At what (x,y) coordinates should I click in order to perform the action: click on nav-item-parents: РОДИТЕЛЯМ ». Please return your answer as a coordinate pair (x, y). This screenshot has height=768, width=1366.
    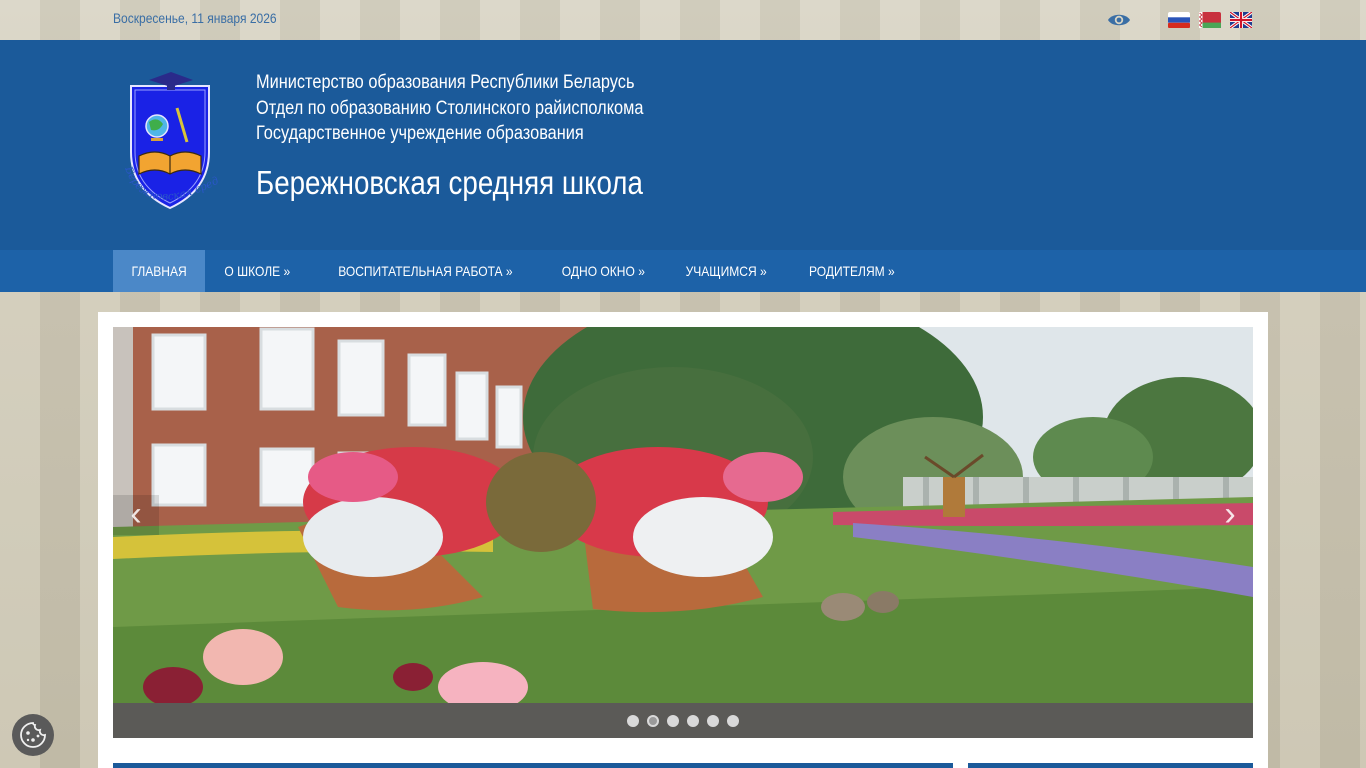
    Looking at the image, I should click on (852, 271).